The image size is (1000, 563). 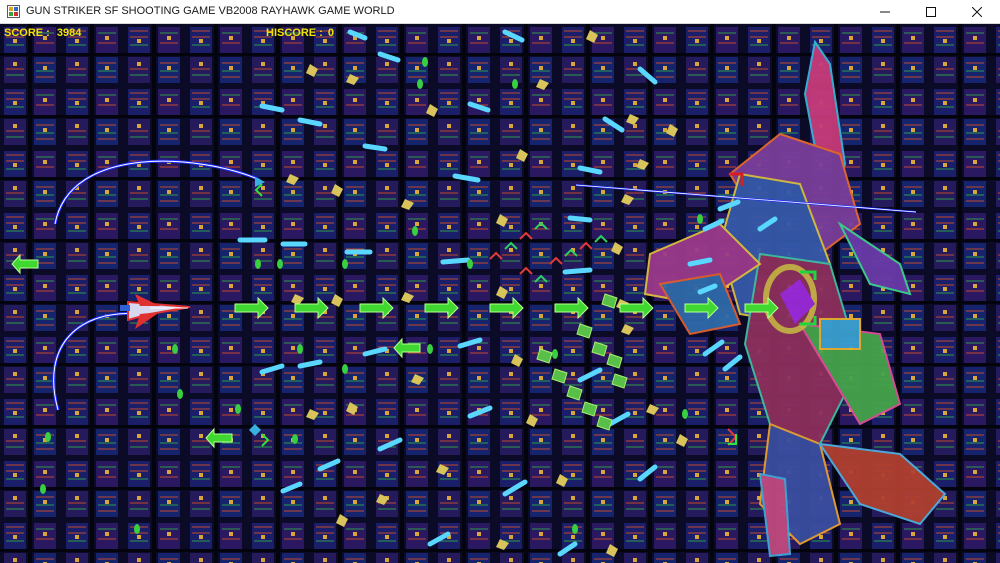 I want to click on maximize-icon, so click(x=931, y=12).